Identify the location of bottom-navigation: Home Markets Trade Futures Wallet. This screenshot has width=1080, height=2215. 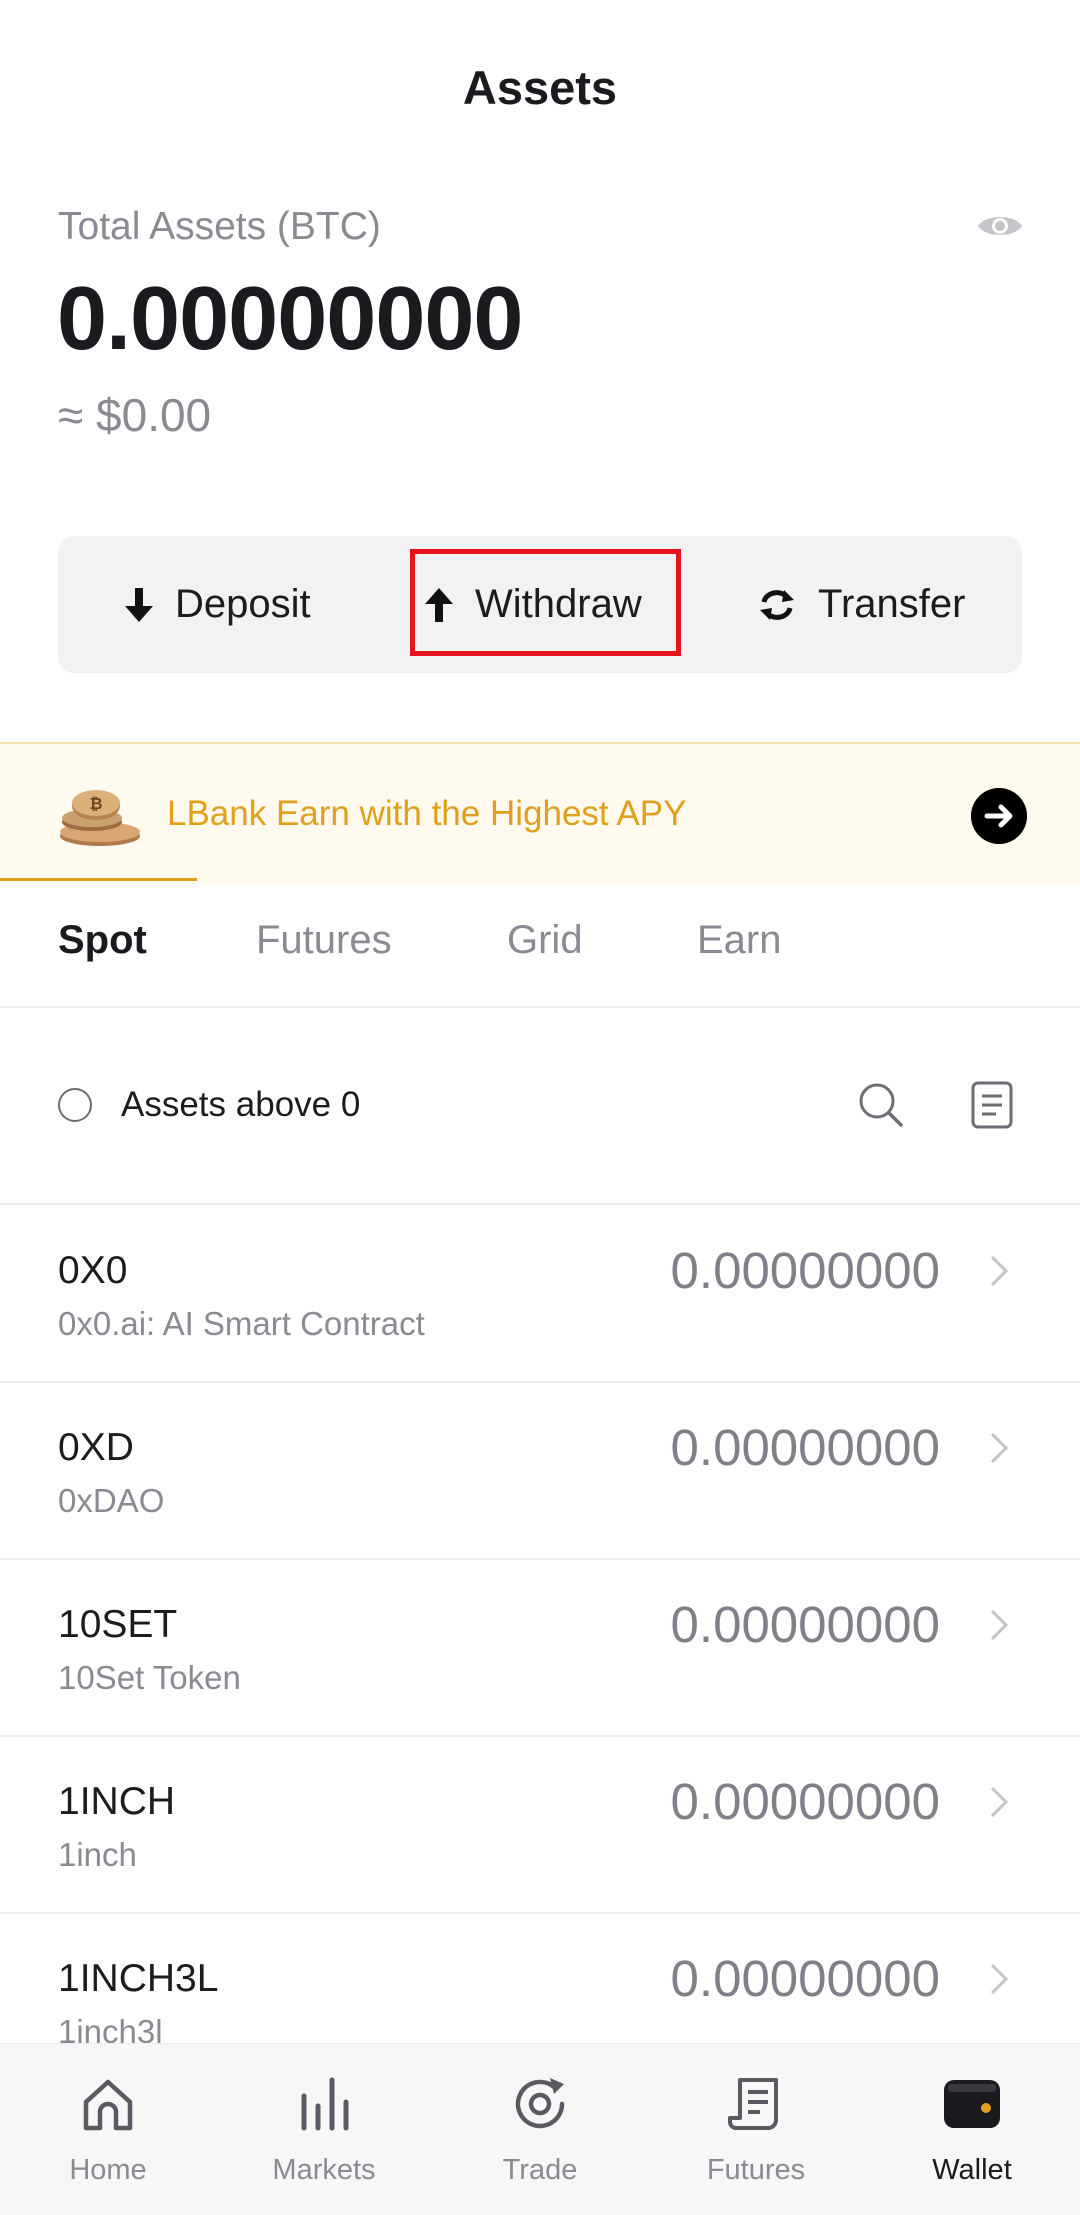
(540, 2129).